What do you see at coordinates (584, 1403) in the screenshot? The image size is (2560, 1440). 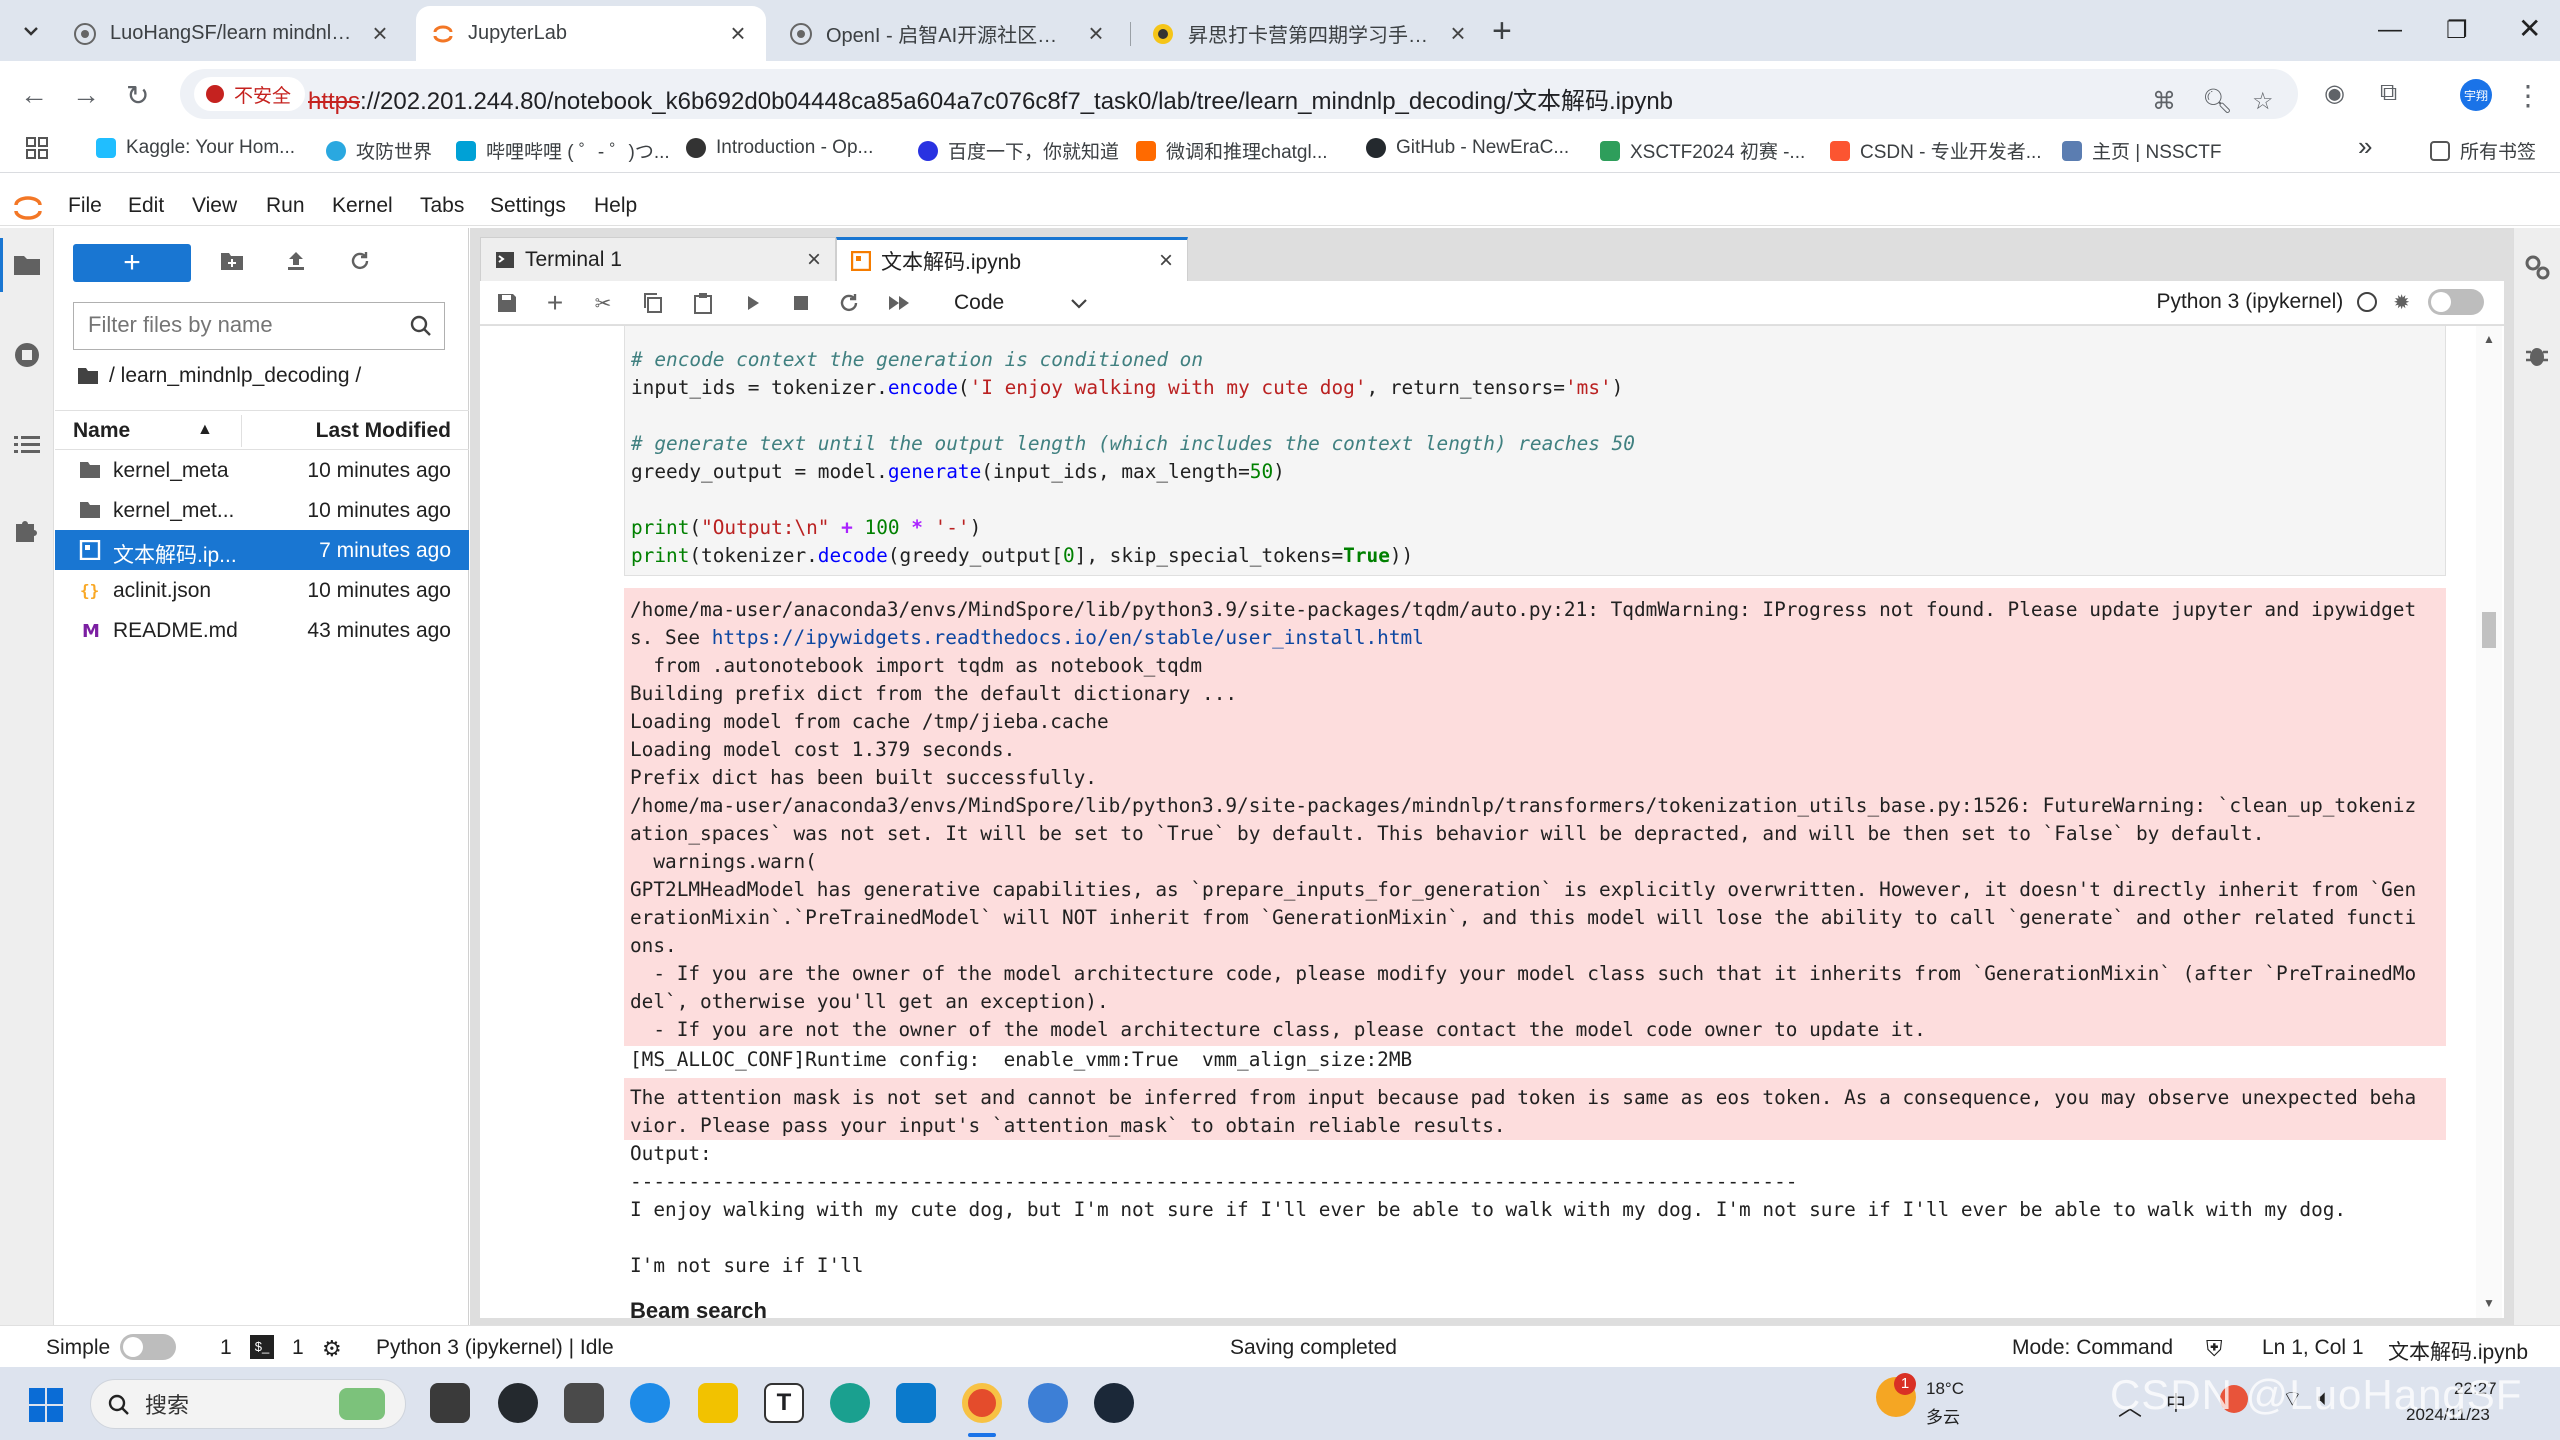 I see `unity-icon` at bounding box center [584, 1403].